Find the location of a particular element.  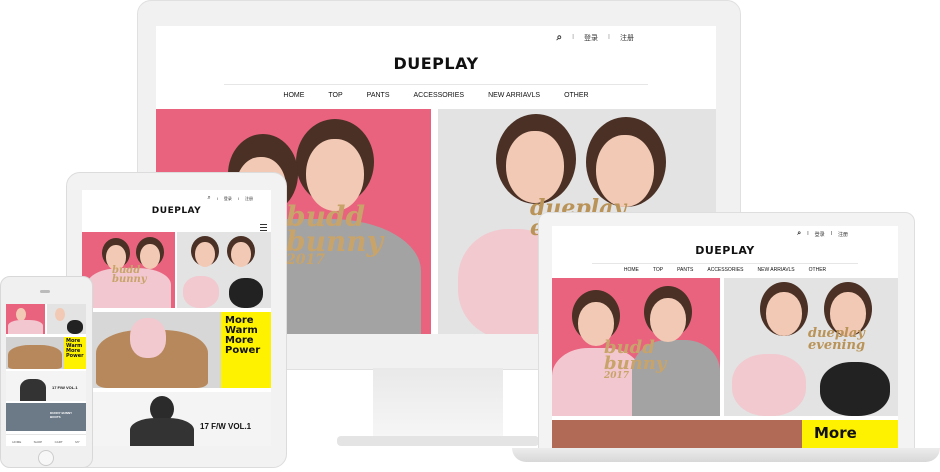

phone-tab-bar: HOME SHOP CART MY is located at coordinates (46, 440).